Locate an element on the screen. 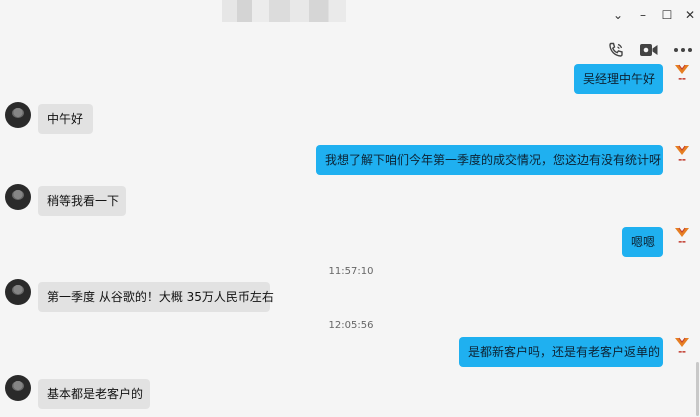  message-bubble-incoming: 第一季度 从谷歌的！大概 35万人民币左右 is located at coordinates (156, 297).